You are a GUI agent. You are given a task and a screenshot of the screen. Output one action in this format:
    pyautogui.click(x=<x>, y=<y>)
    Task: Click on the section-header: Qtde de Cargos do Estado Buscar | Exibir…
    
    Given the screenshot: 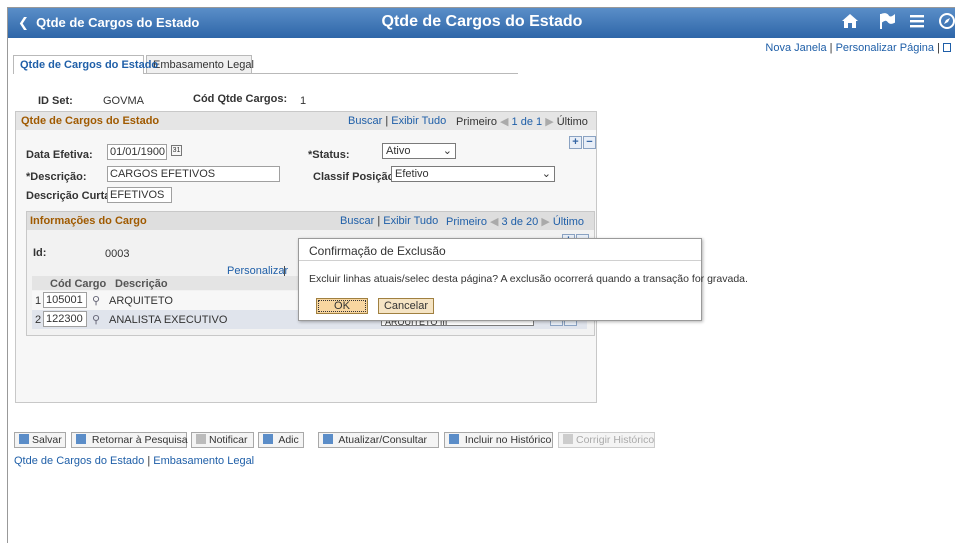 What is the action you would take?
    pyautogui.click(x=306, y=121)
    